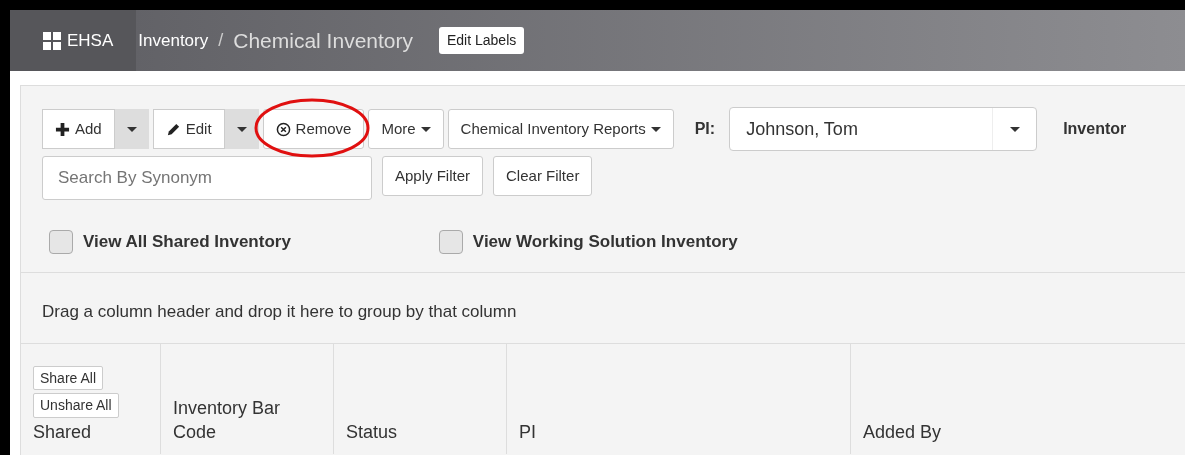  What do you see at coordinates (323, 40) in the screenshot?
I see `breadcrumb-item: Chemical Inventory` at bounding box center [323, 40].